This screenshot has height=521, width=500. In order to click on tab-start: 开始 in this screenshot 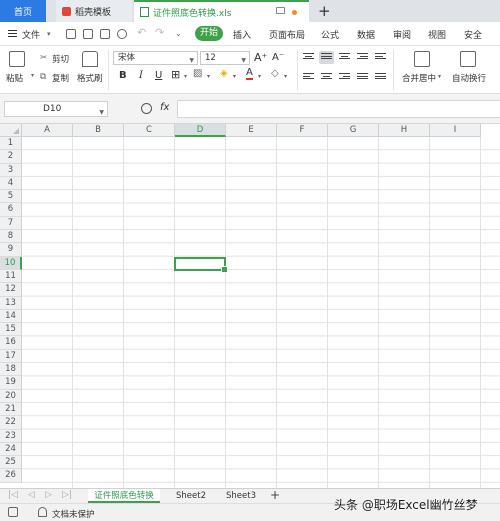, I will do `click(209, 33)`.